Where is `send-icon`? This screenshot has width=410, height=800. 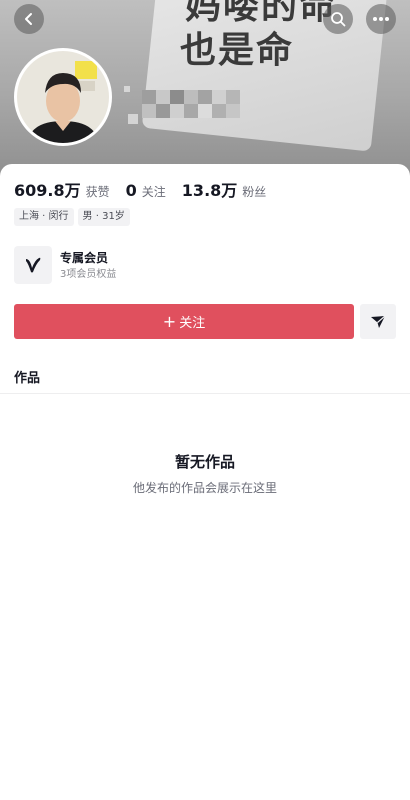 send-icon is located at coordinates (378, 321).